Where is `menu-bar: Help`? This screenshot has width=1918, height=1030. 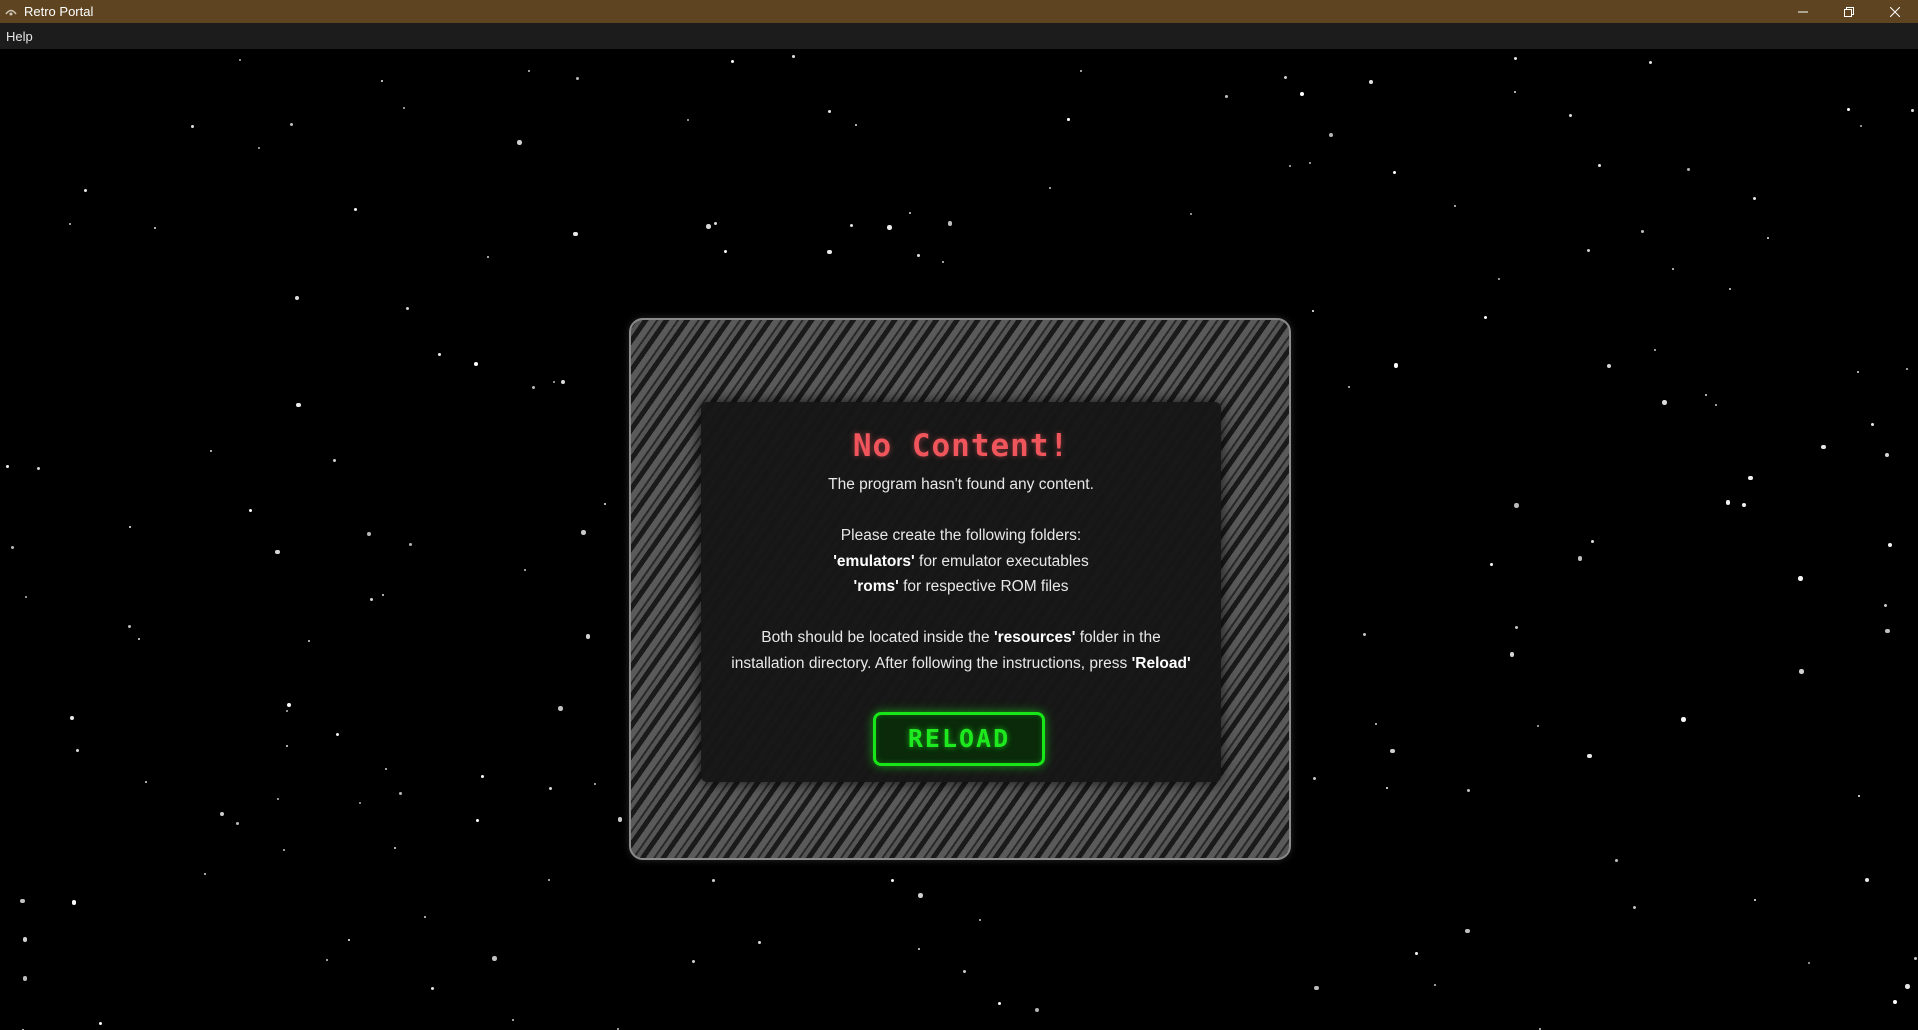
menu-bar: Help is located at coordinates (959, 36).